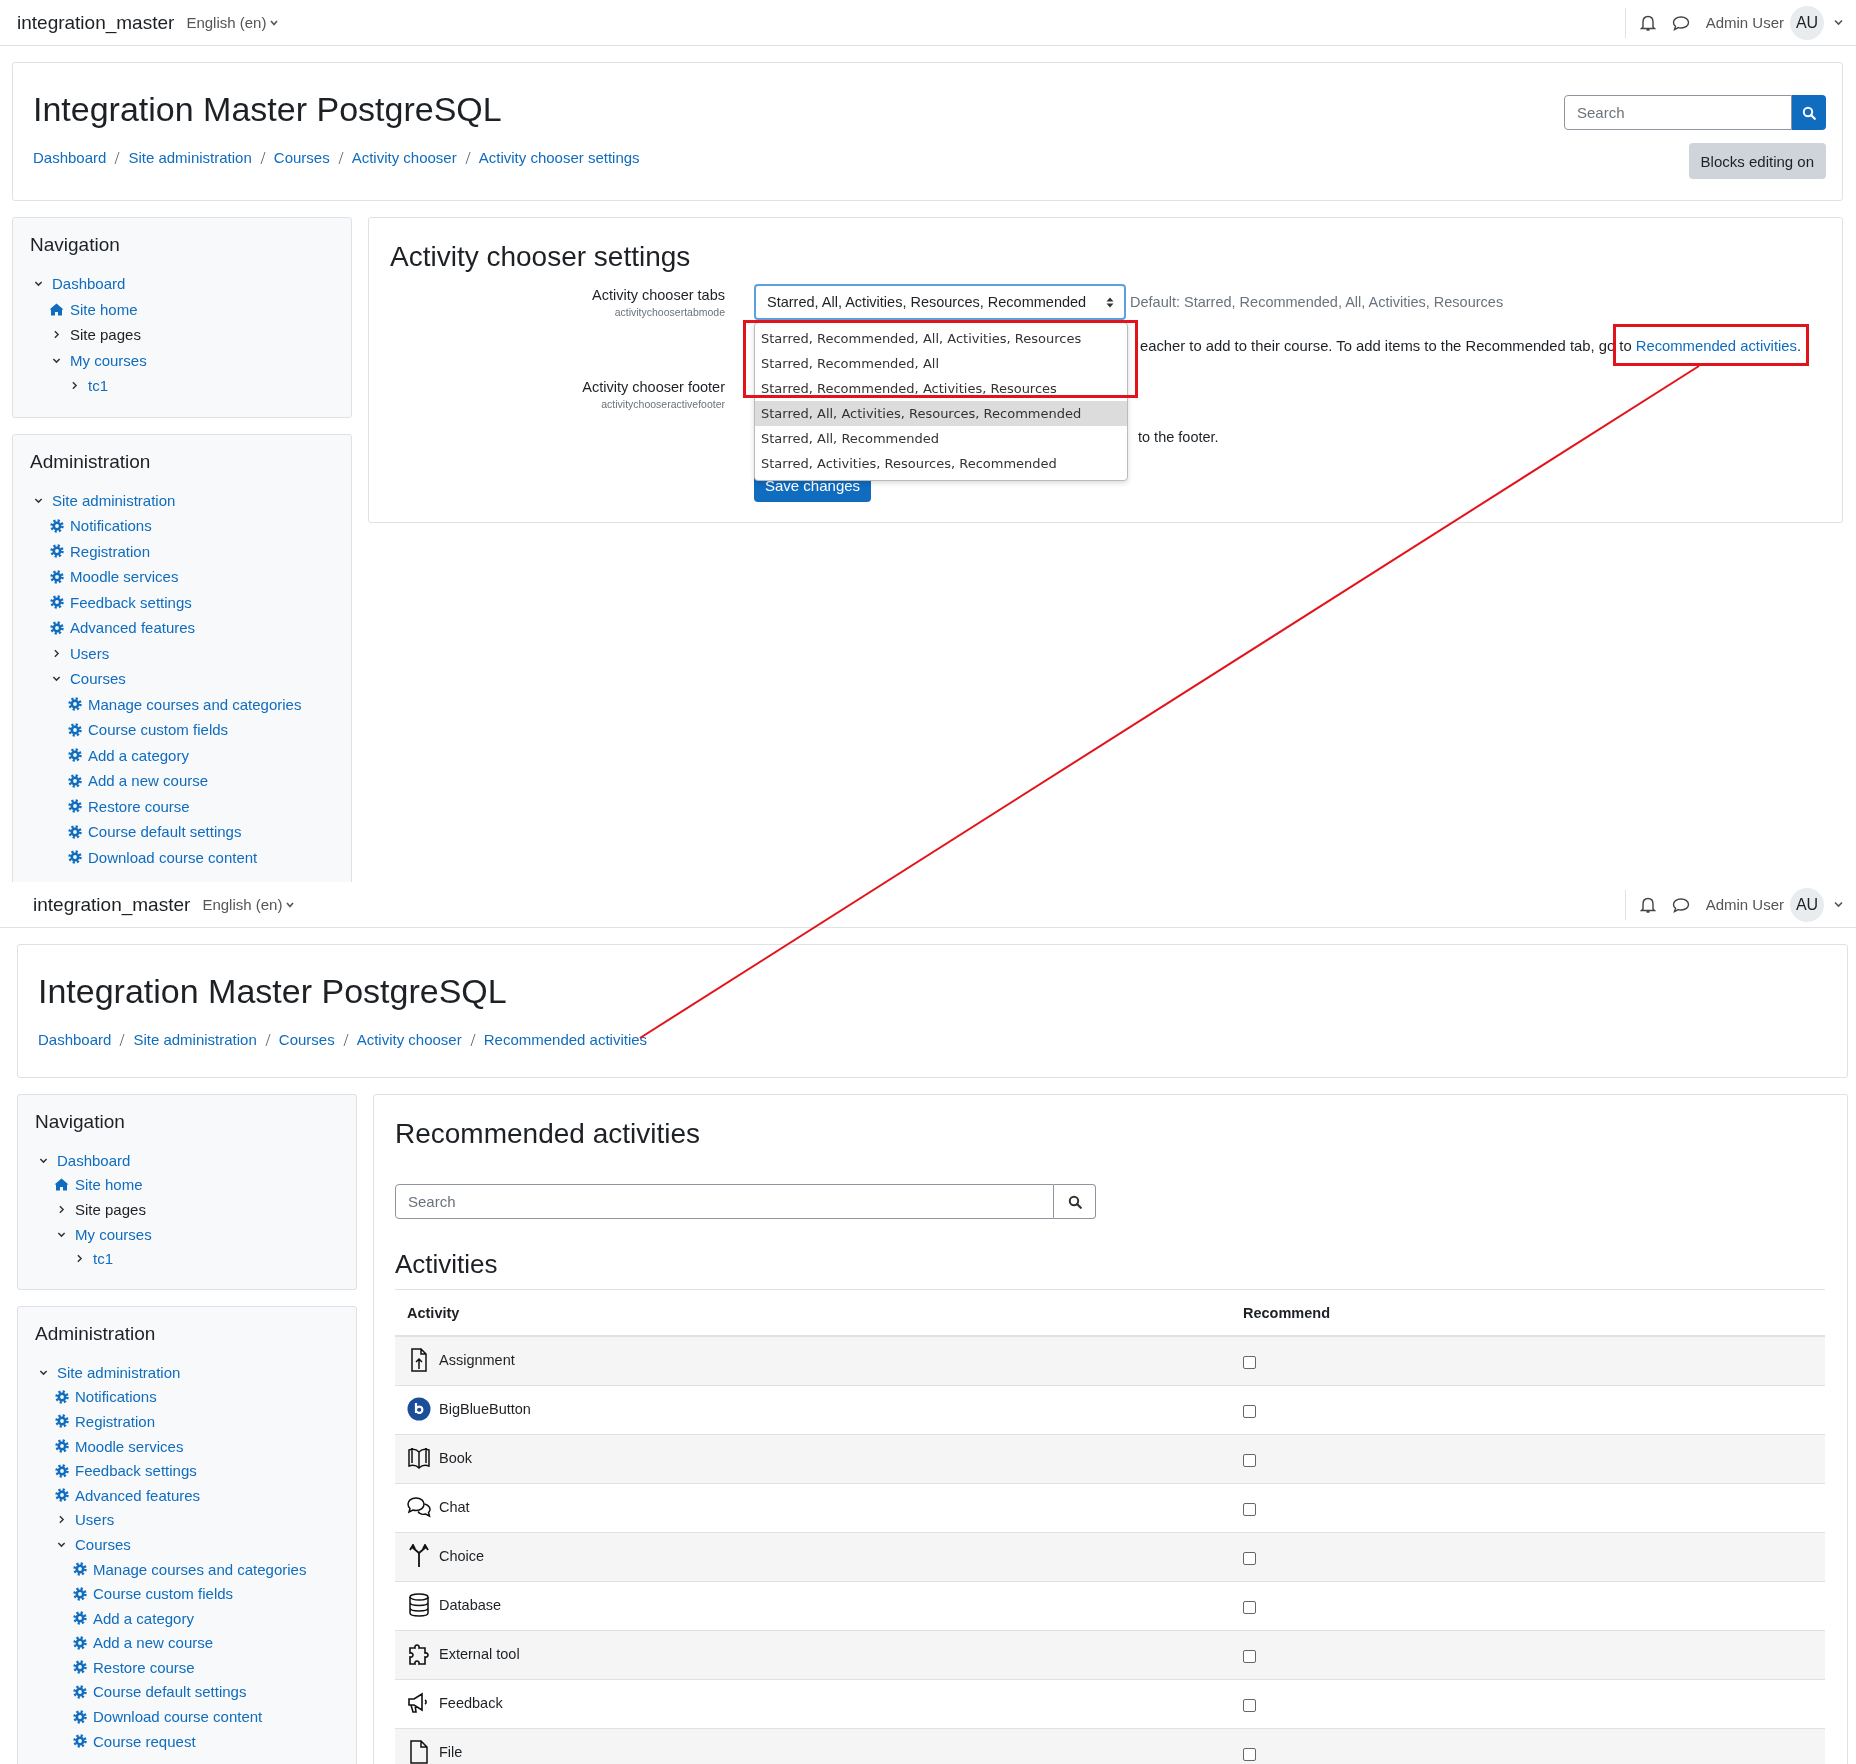 This screenshot has height=1764, width=1856. What do you see at coordinates (941, 363) in the screenshot?
I see `dropdown-option: Starred, Recommended, All` at bounding box center [941, 363].